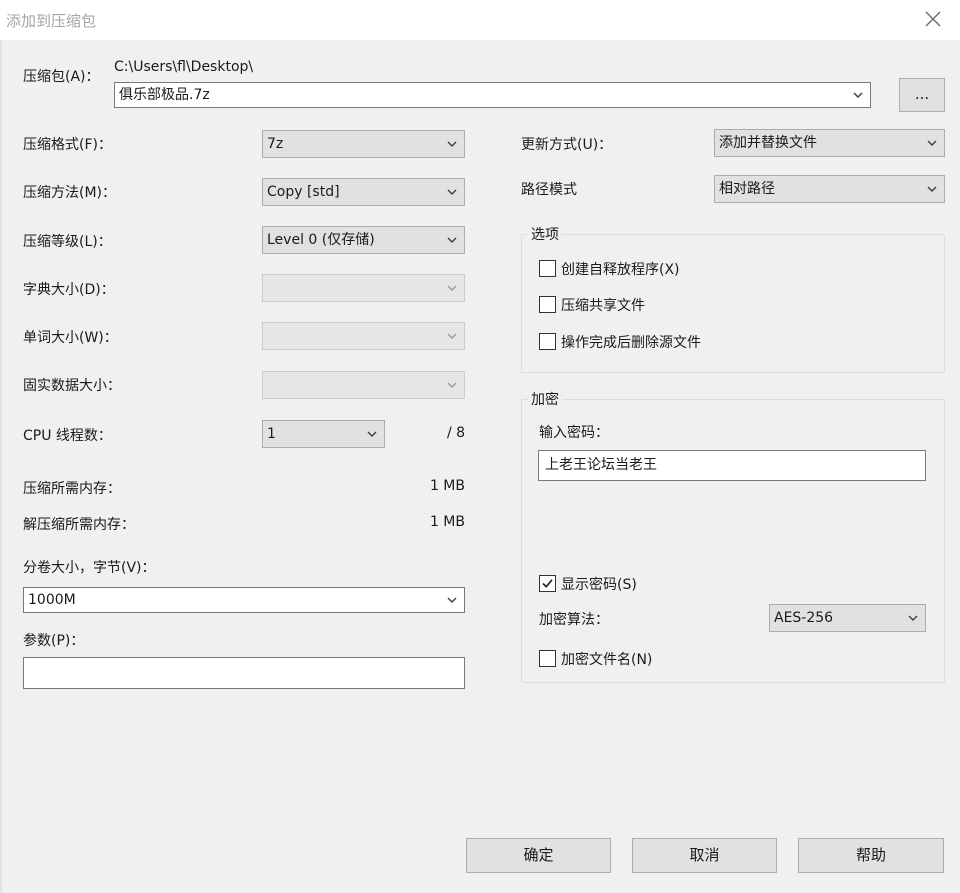 The height and width of the screenshot is (893, 960). I want to click on archive-label: 压缩包(A)：, so click(61, 77).